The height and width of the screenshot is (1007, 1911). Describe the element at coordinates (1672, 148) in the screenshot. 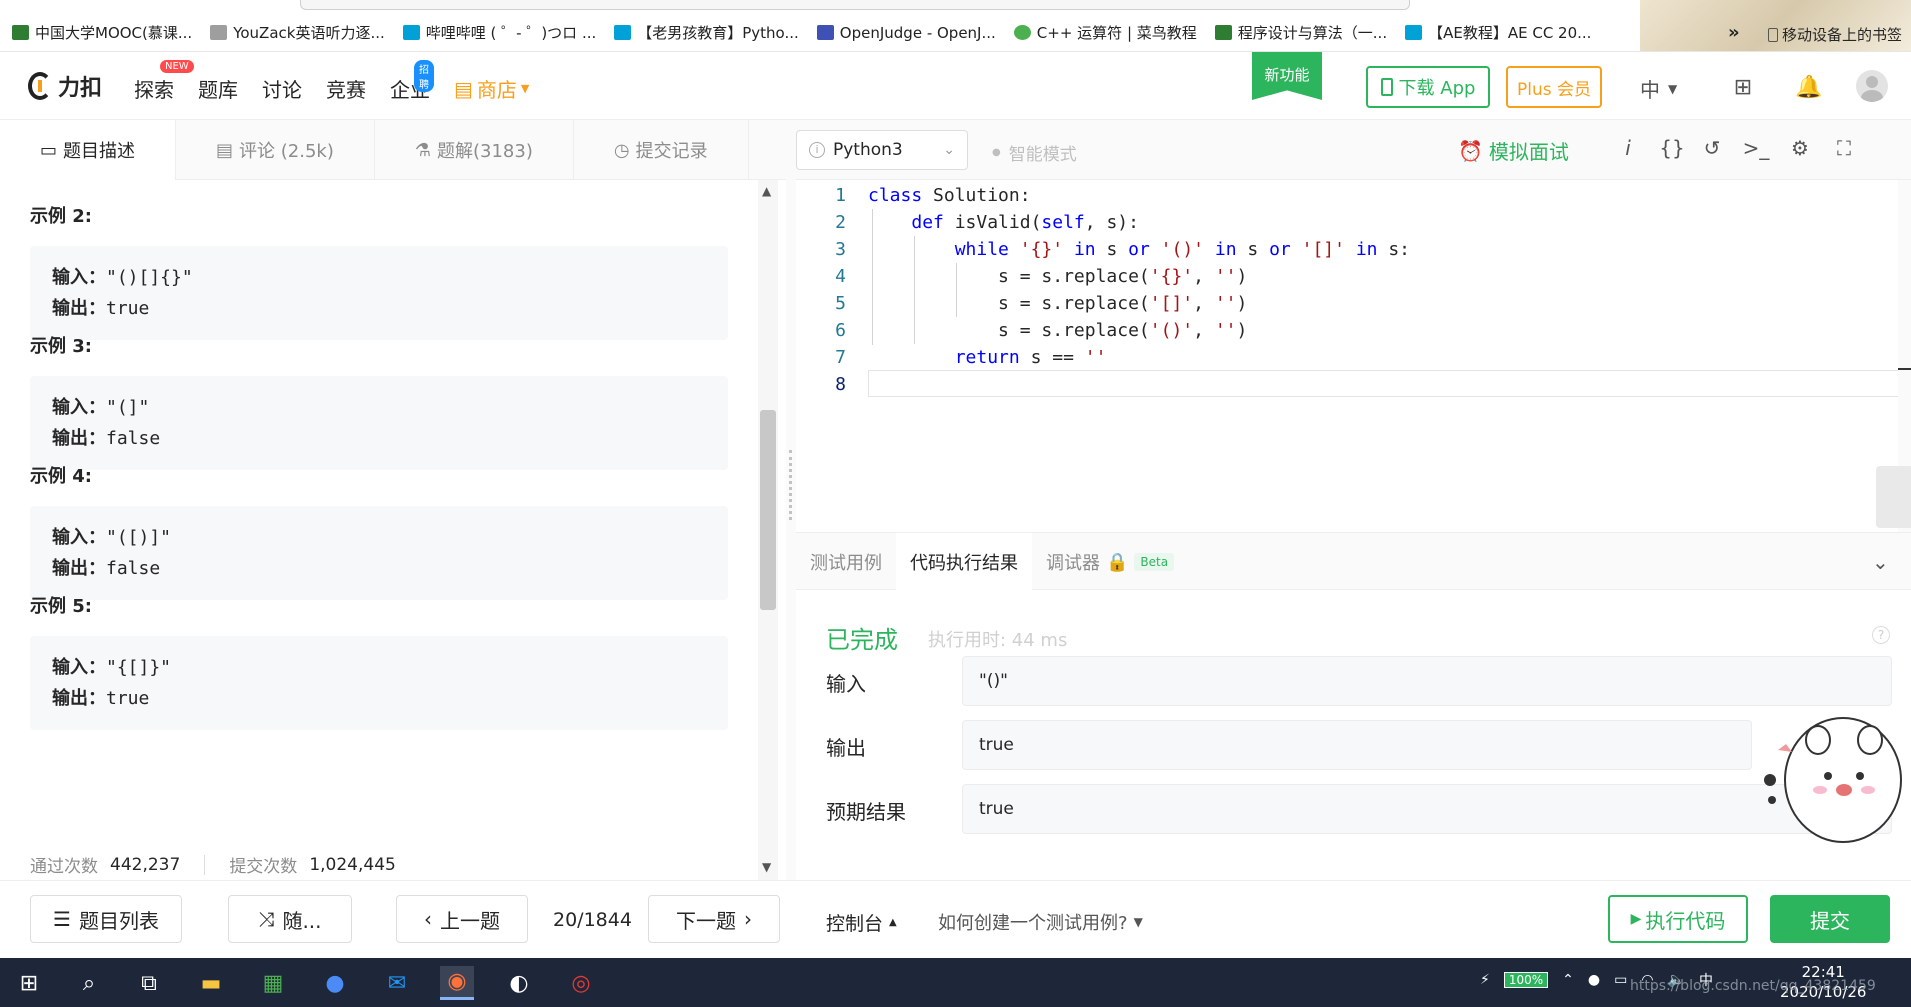

I see `braces-icon: {}` at that location.